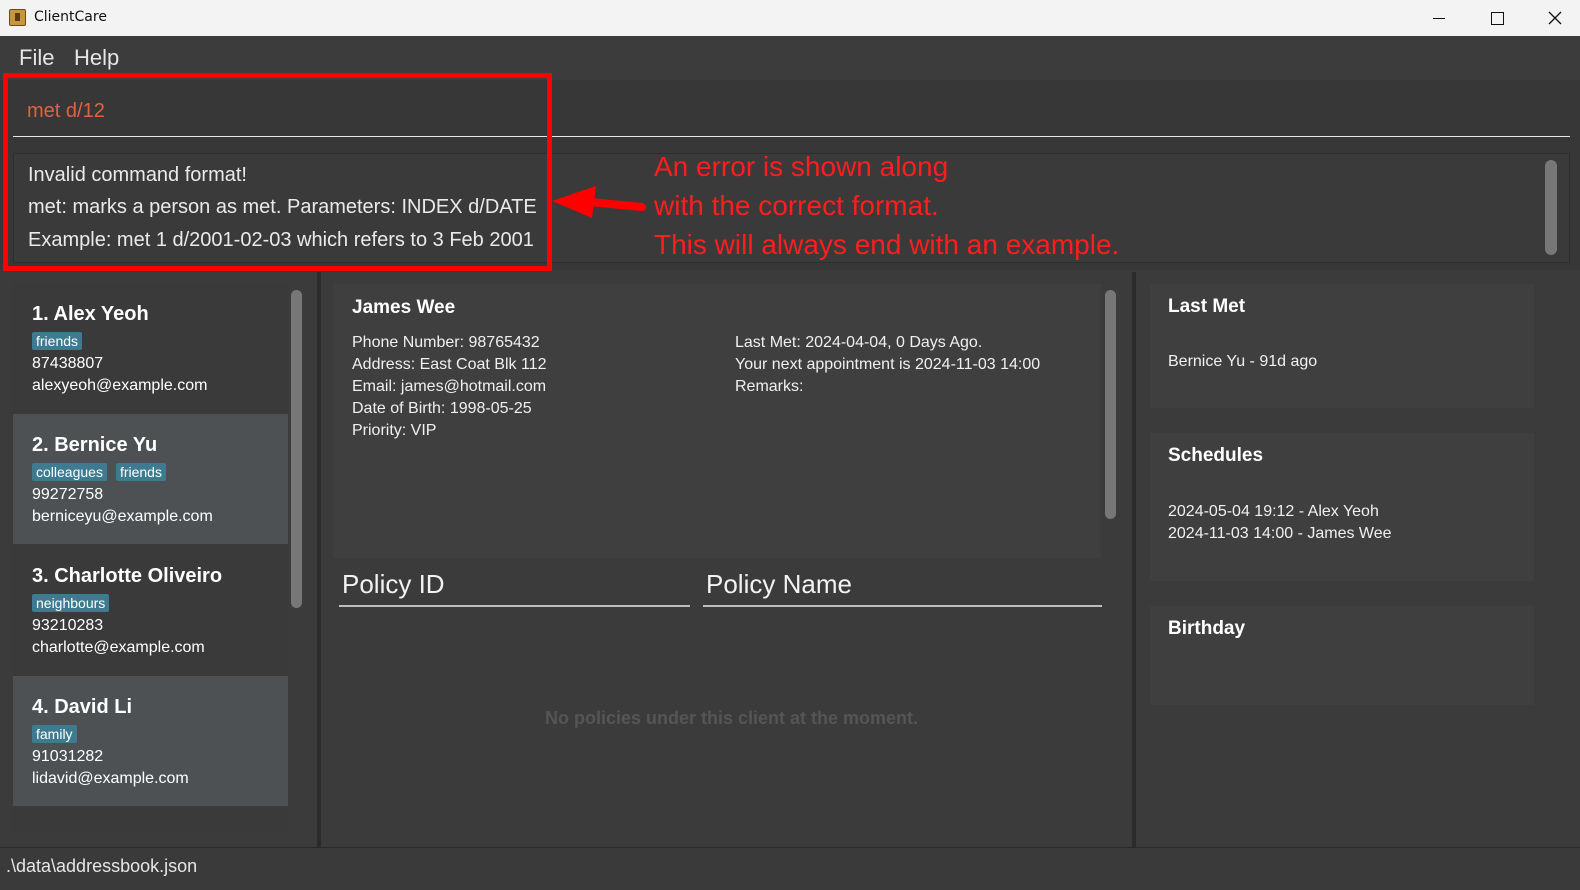 The height and width of the screenshot is (890, 1580). Describe the element at coordinates (110, 778) in the screenshot. I see `person-email: lidavid@example.com` at that location.